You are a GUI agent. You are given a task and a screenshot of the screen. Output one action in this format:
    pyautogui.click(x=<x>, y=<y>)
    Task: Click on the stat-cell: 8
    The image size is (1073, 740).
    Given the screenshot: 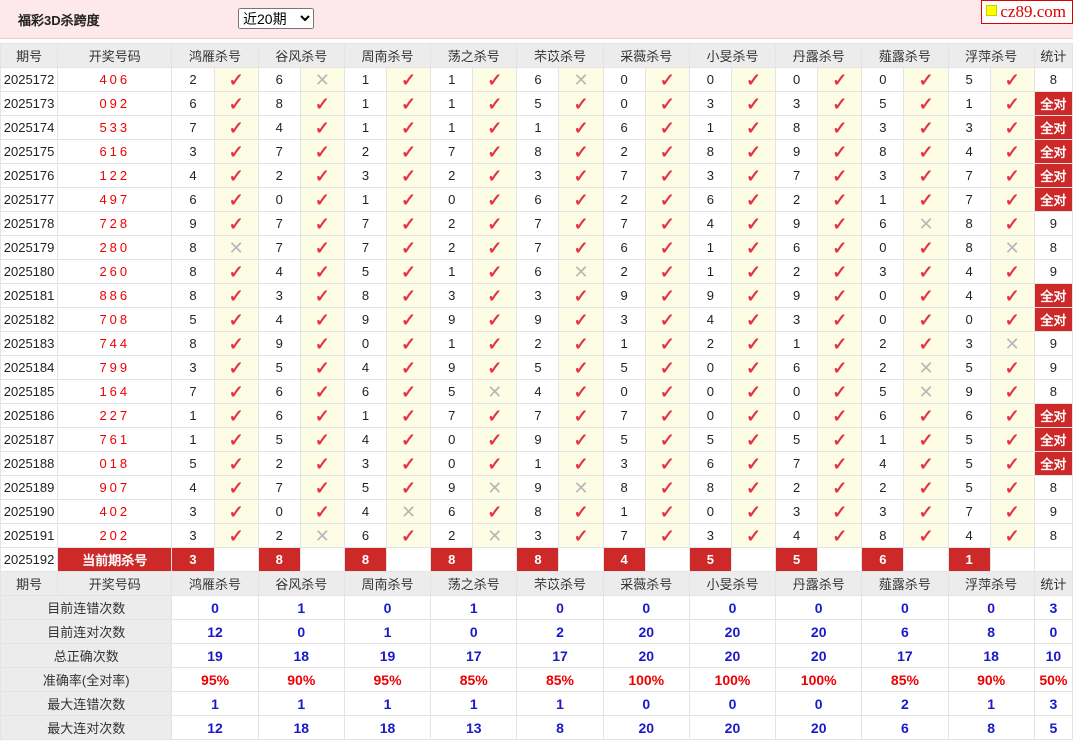 What is the action you would take?
    pyautogui.click(x=1053, y=487)
    